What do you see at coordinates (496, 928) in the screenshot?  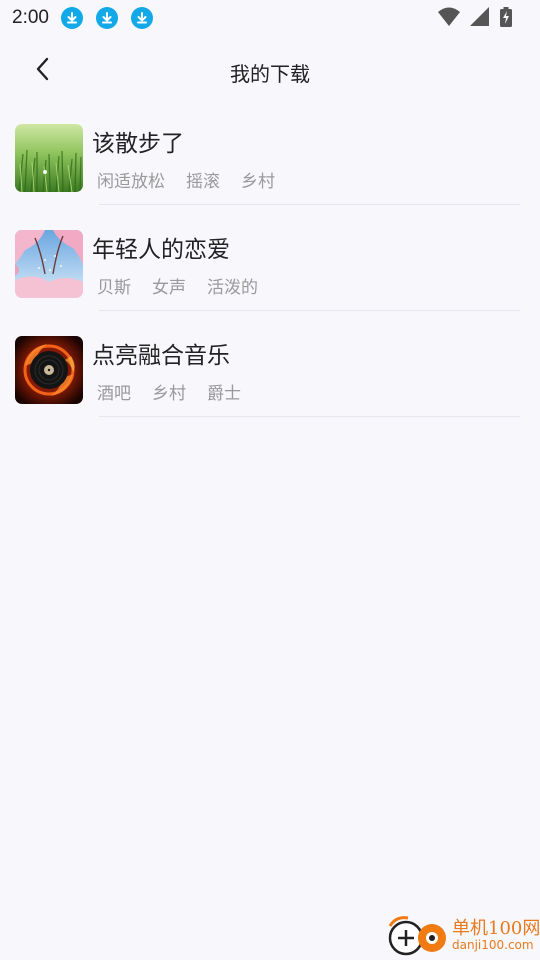 I see `watermark-name: 单机100网` at bounding box center [496, 928].